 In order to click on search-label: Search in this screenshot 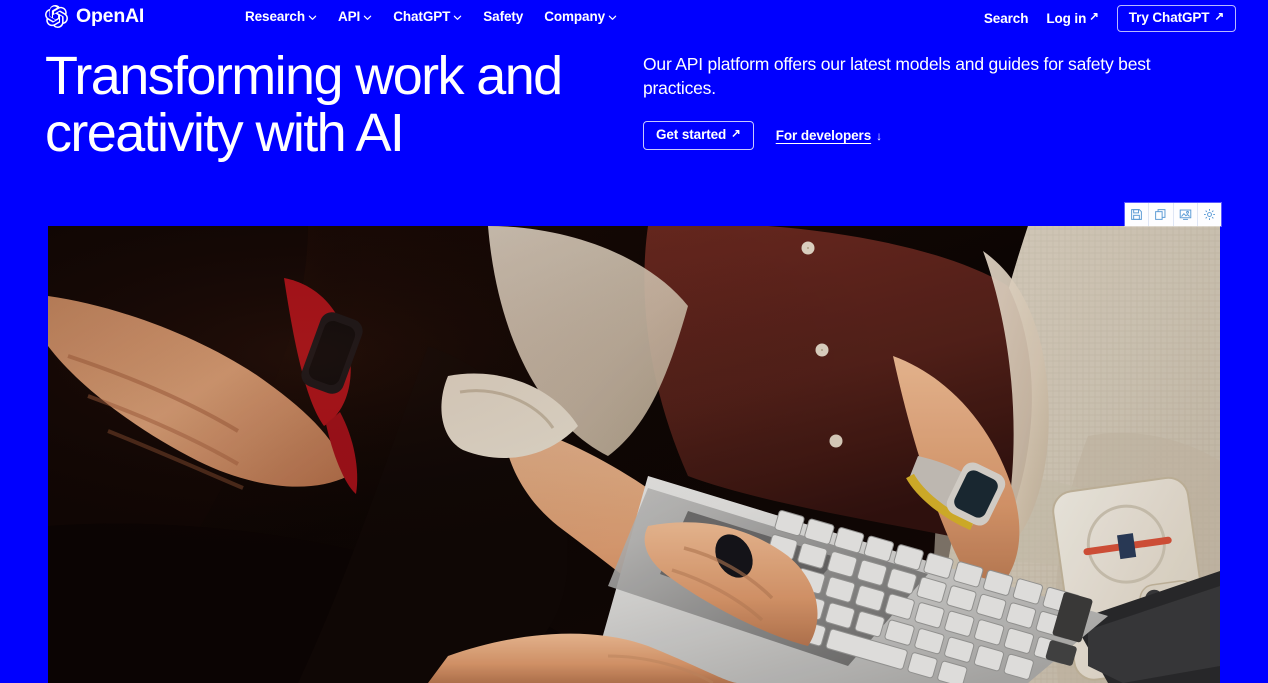, I will do `click(1006, 18)`.